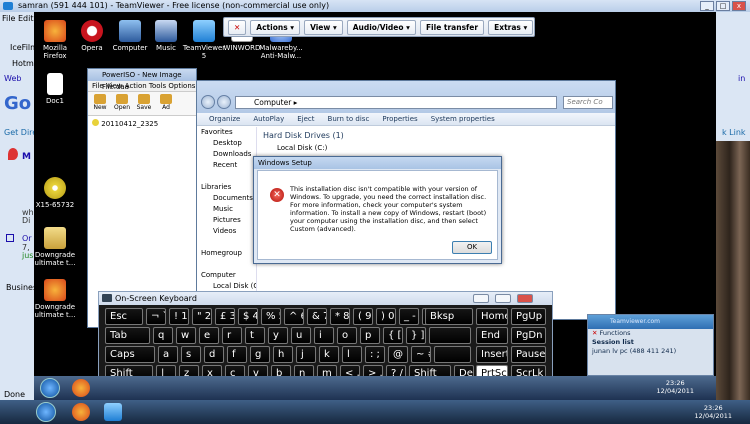  What do you see at coordinates (122, 103) in the screenshot?
I see `open-button: Open` at bounding box center [122, 103].